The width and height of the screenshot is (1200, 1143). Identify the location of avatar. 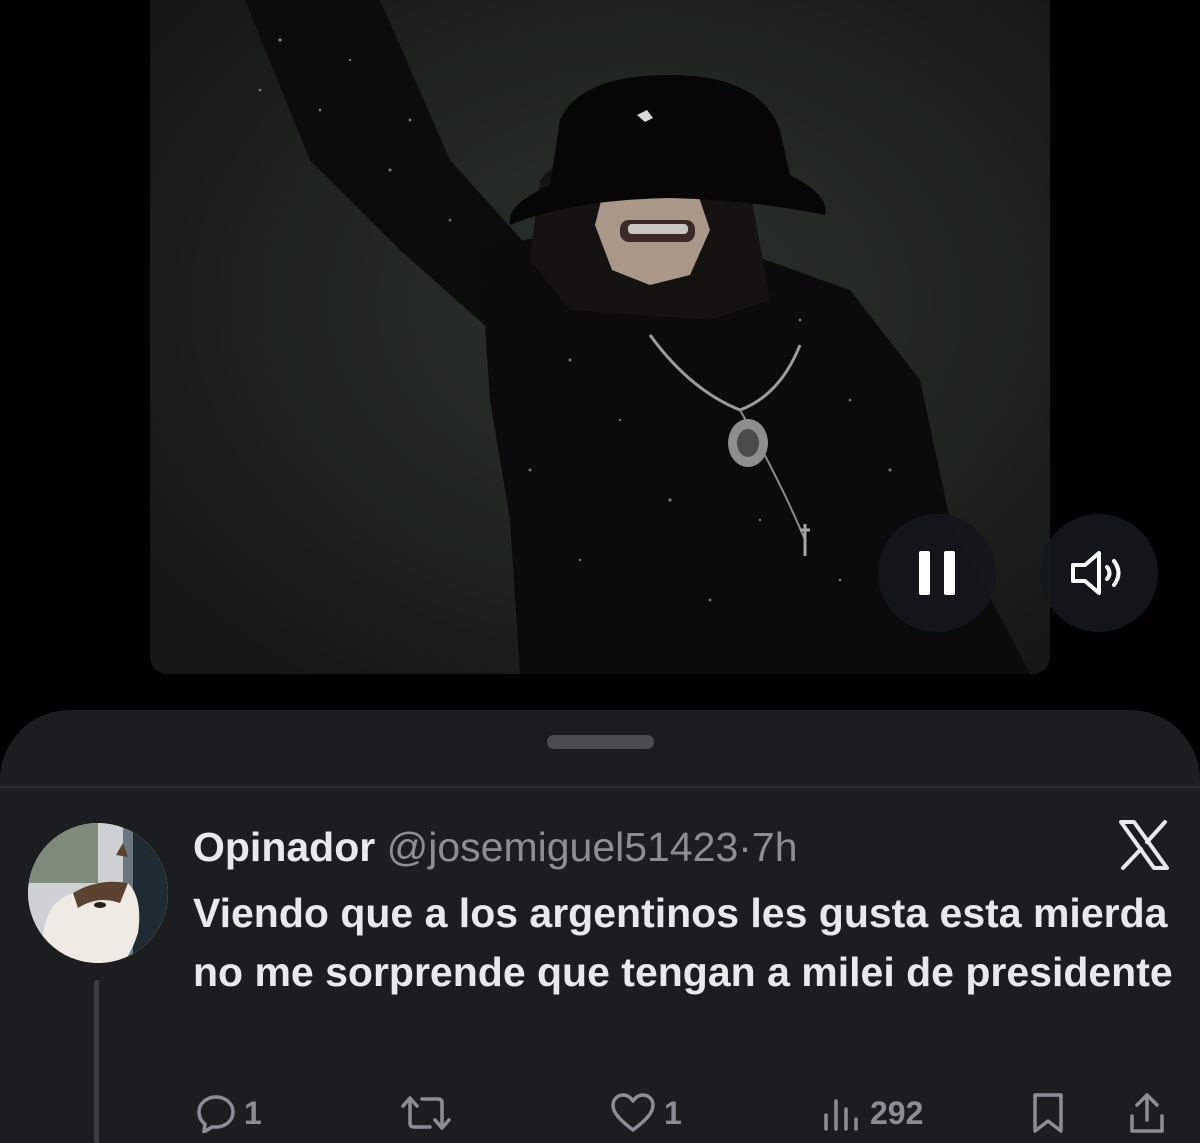
(98, 893).